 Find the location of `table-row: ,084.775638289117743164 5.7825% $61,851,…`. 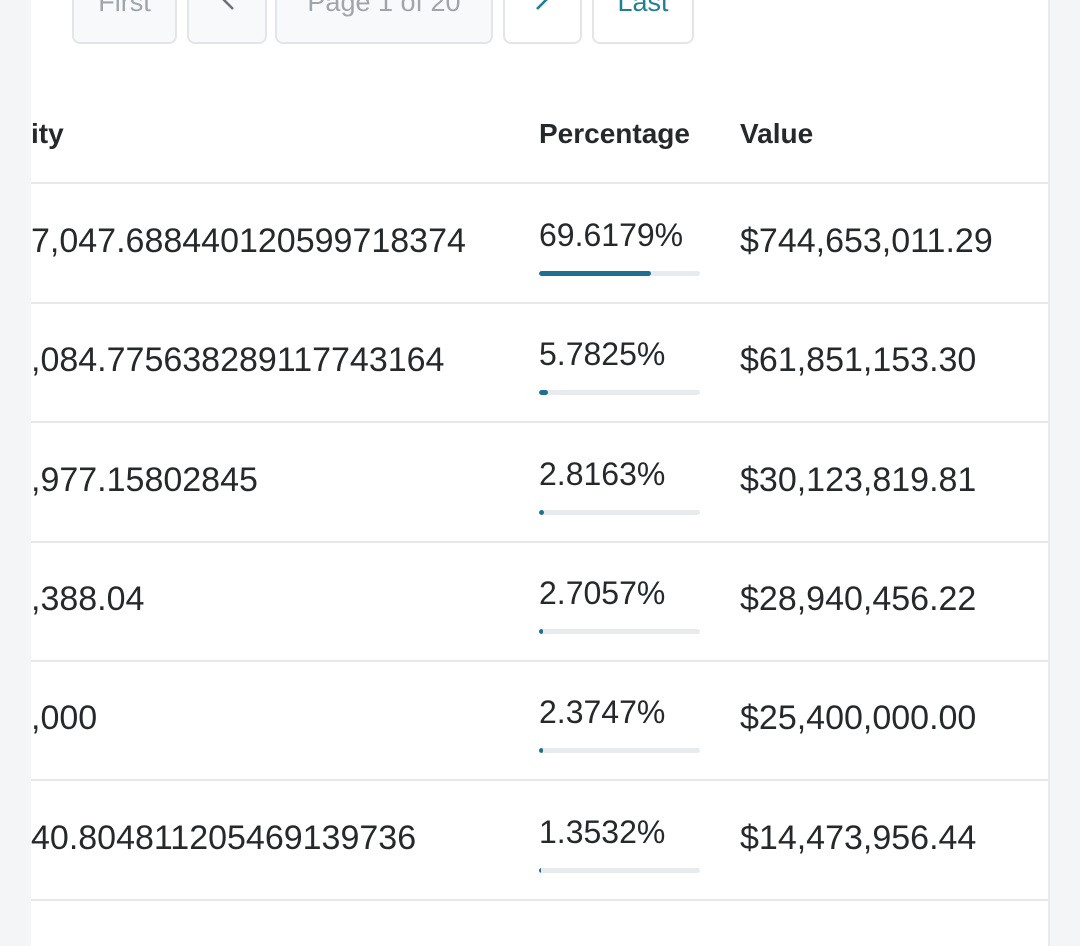

table-row: ,084.775638289117743164 5.7825% $61,851,… is located at coordinates (539, 363).